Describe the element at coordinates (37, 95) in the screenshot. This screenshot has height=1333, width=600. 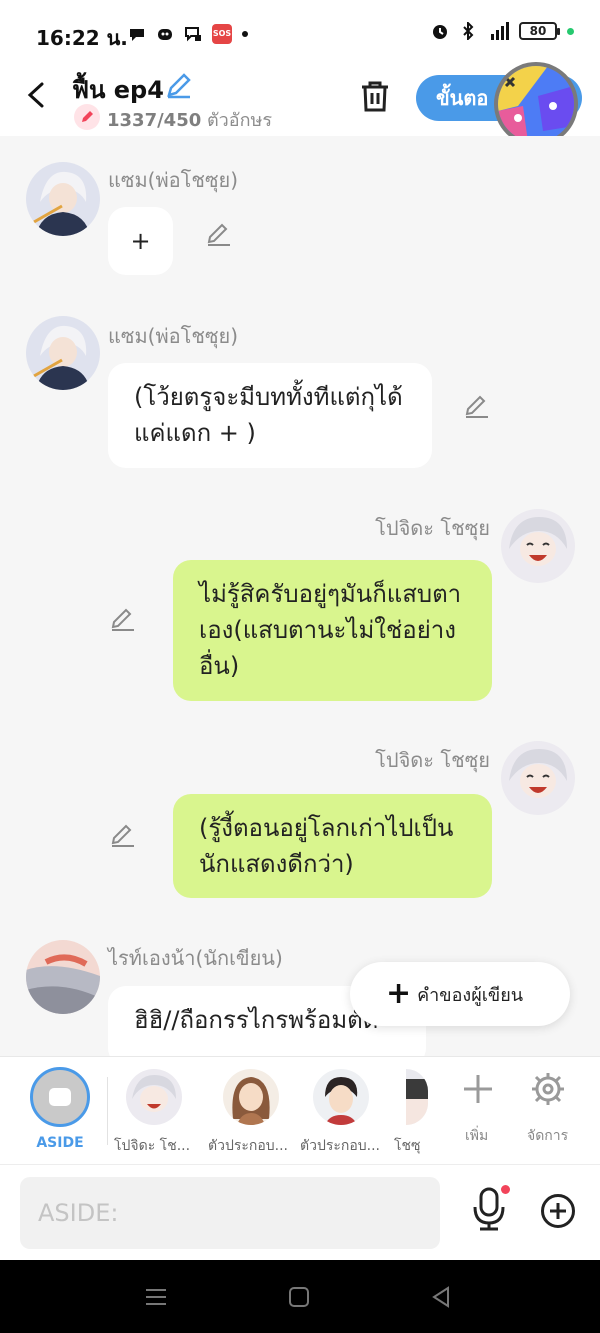
I see `back-arrow-icon` at that location.